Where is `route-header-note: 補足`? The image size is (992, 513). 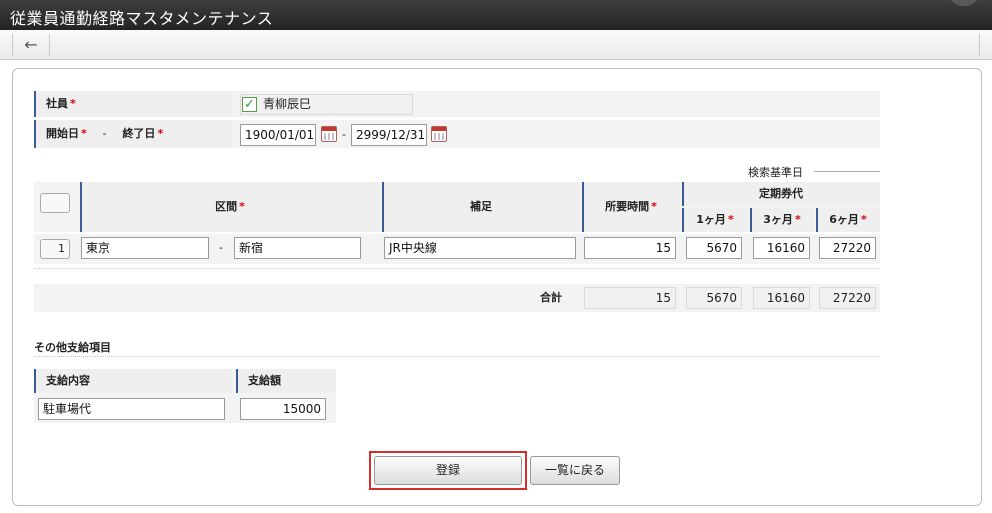 route-header-note: 補足 is located at coordinates (481, 207).